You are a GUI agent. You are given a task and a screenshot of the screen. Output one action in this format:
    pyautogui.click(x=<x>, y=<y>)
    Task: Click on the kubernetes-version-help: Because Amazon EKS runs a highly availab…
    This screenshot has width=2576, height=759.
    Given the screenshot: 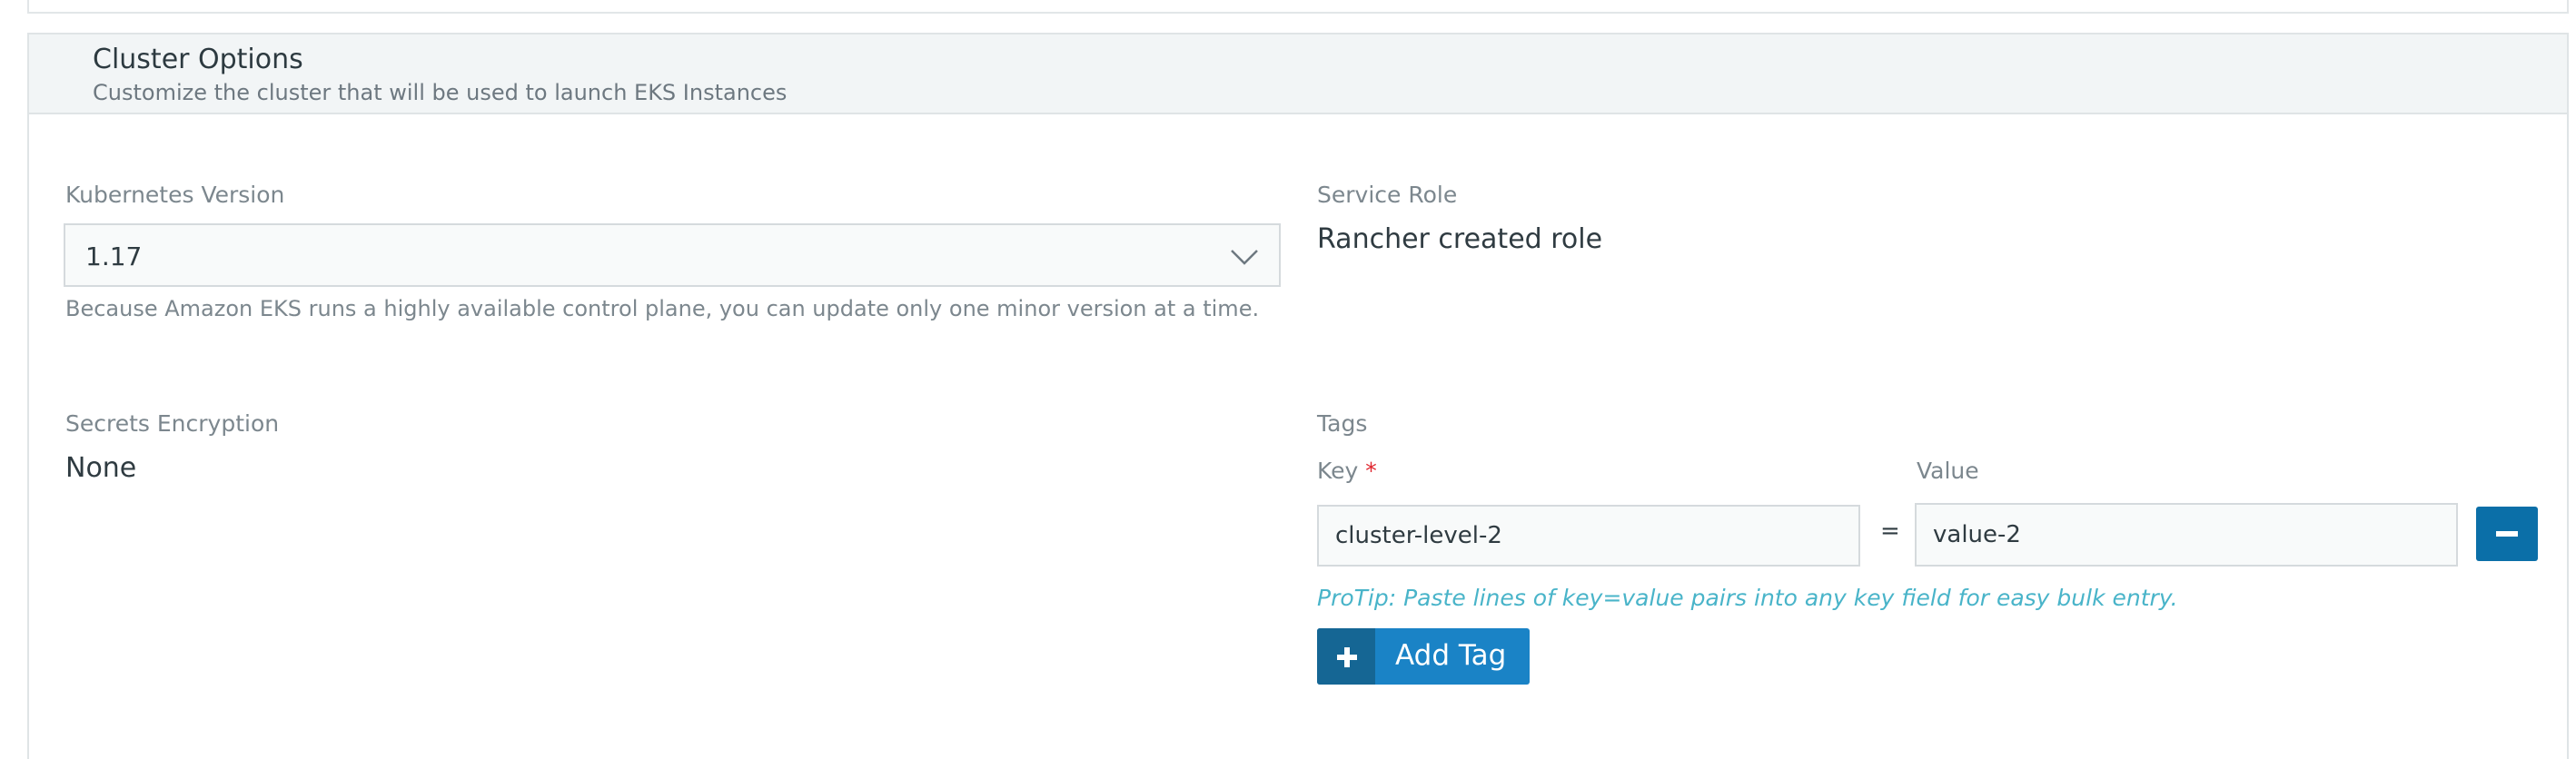 What is the action you would take?
    pyautogui.click(x=662, y=308)
    